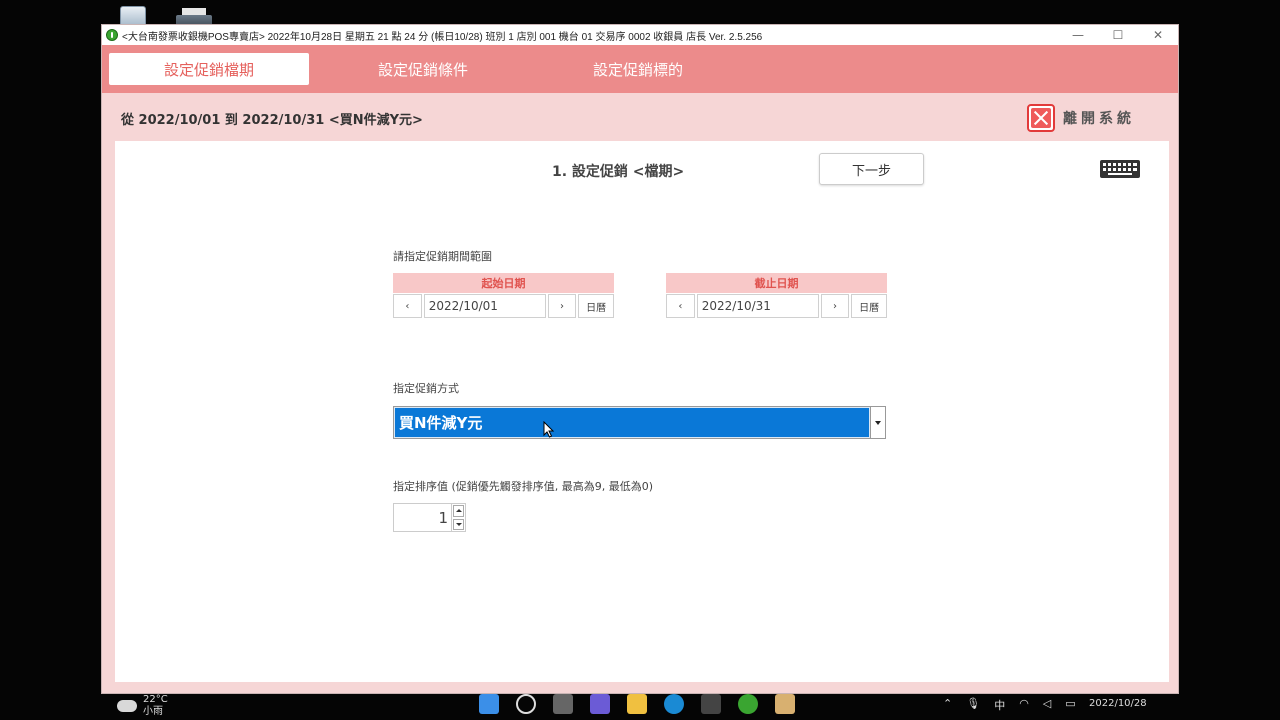 This screenshot has width=1280, height=720. What do you see at coordinates (562, 306) in the screenshot?
I see `start-date-next-button: ›` at bounding box center [562, 306].